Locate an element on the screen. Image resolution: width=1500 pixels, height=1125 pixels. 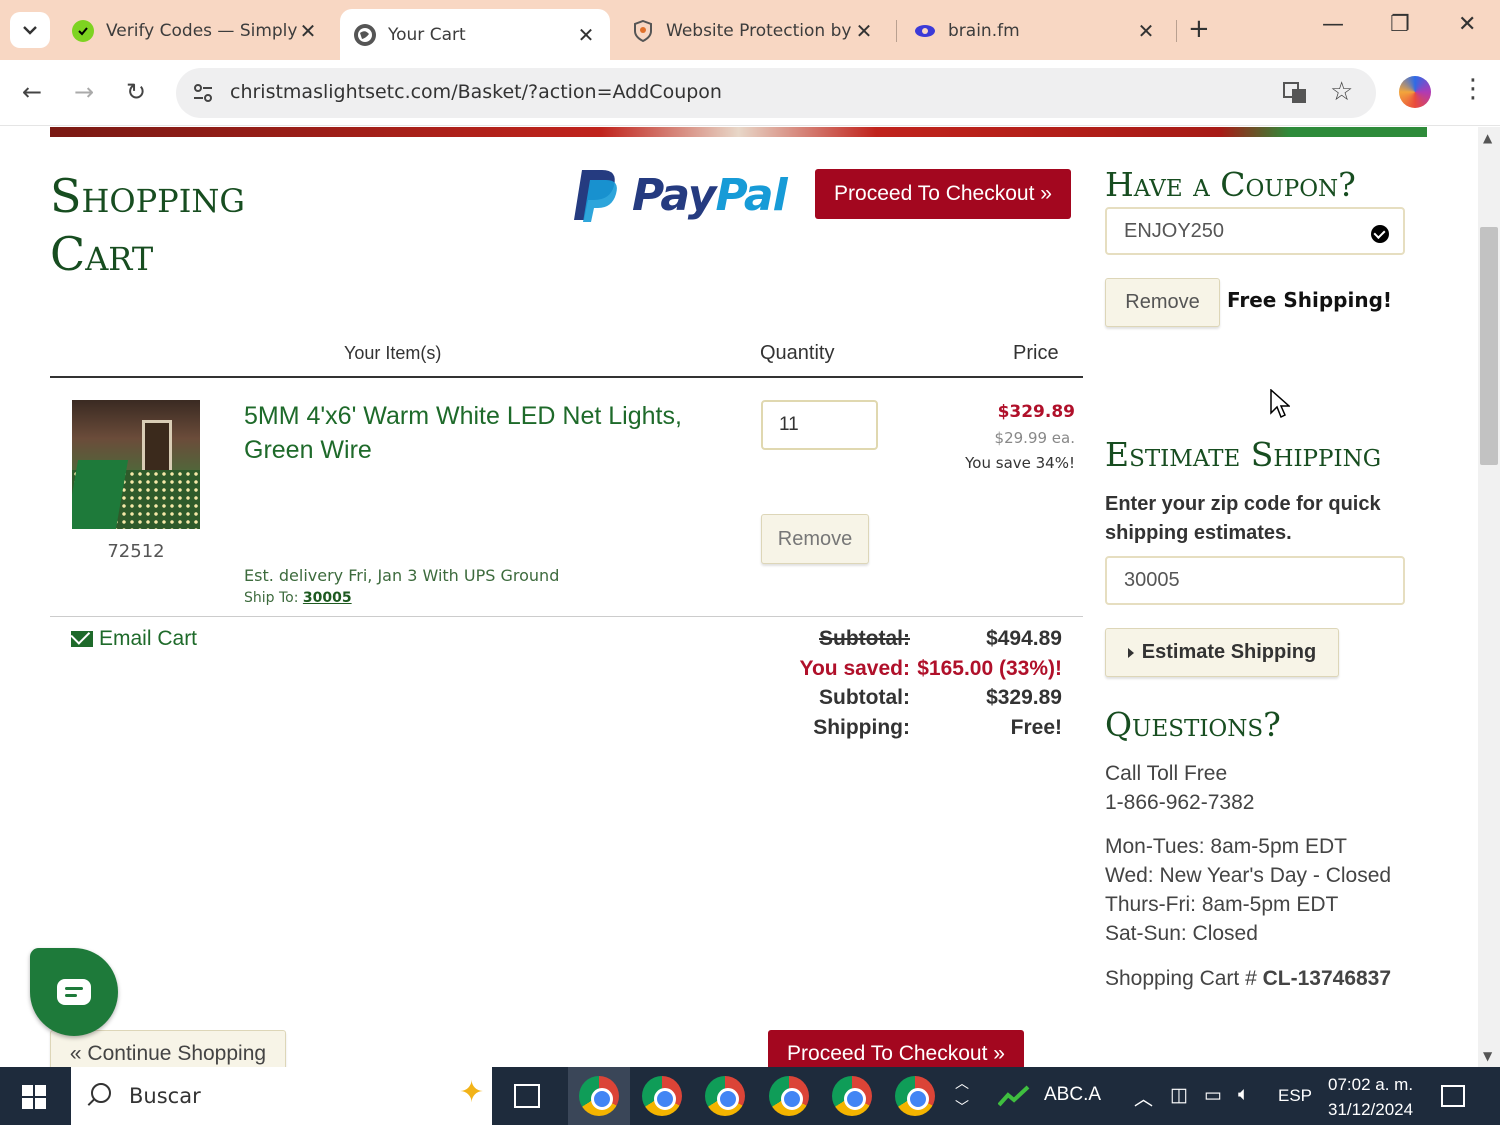
coupon-heading: Have a Coupon? is located at coordinates (1230, 184).